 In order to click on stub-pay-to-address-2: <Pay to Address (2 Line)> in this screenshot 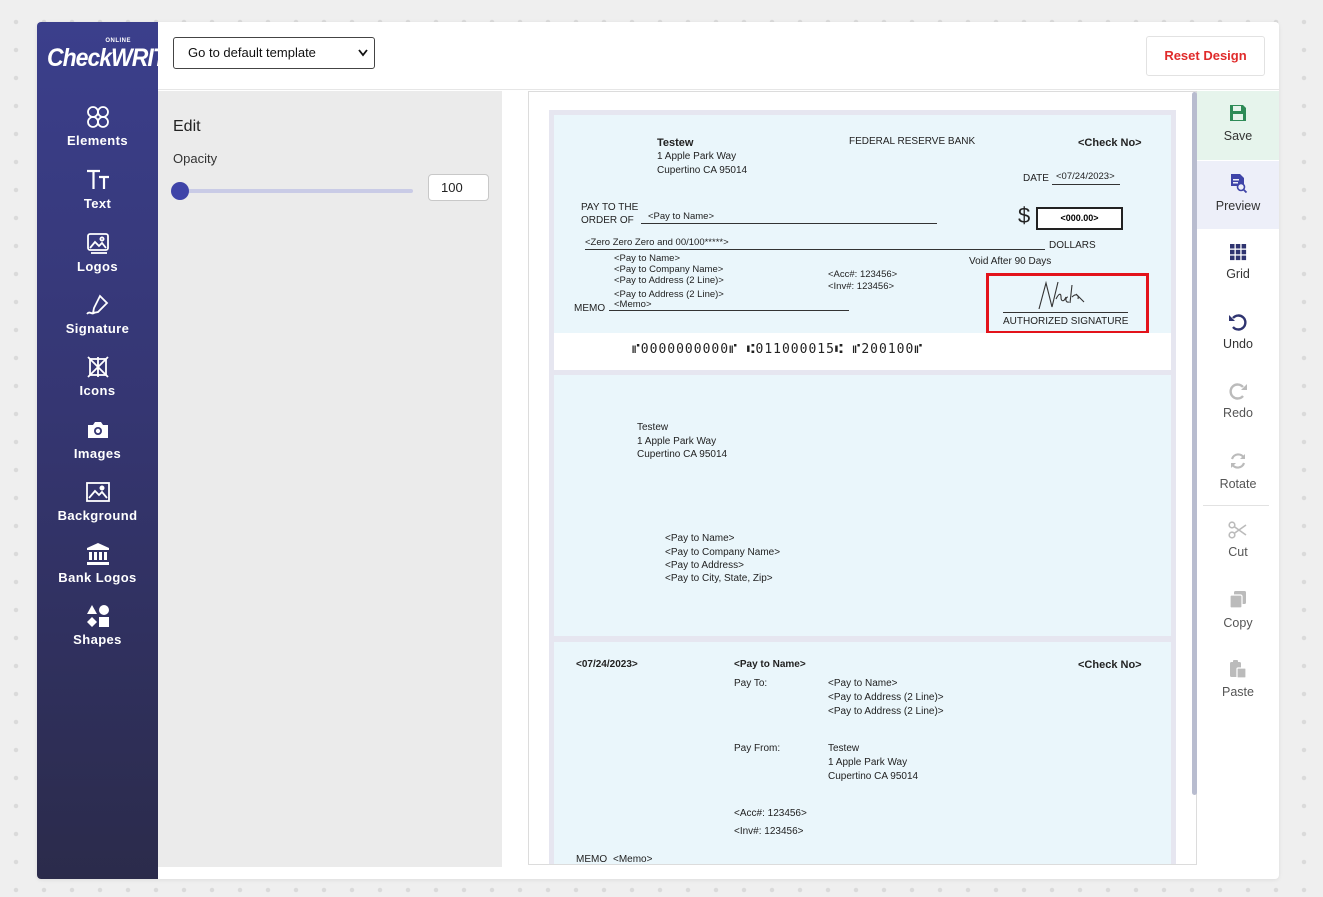, I will do `click(886, 711)`.